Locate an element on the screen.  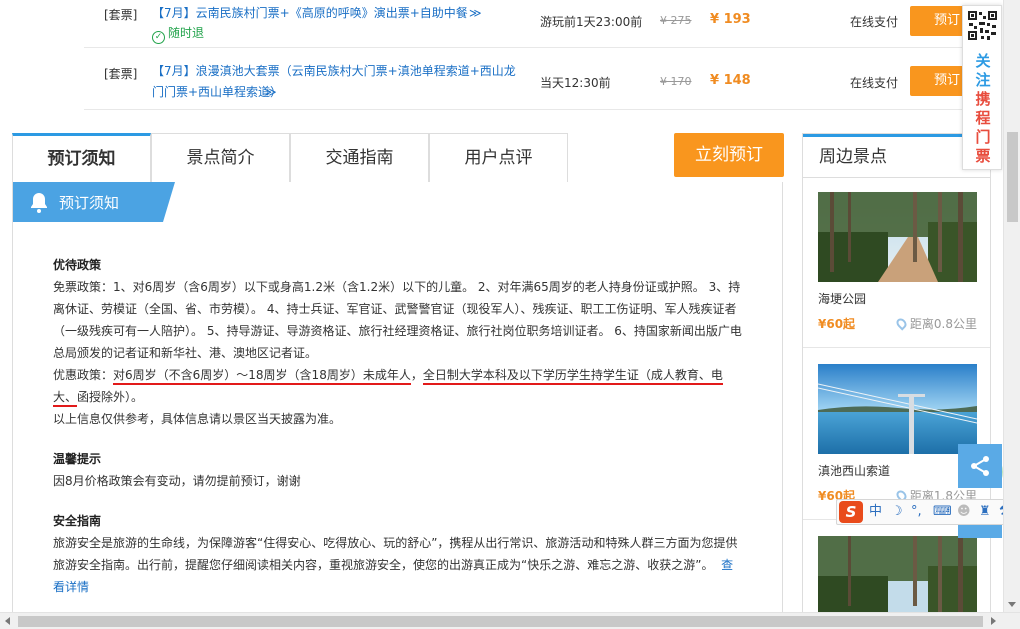
qr-char: 程 is located at coordinates (983, 118).